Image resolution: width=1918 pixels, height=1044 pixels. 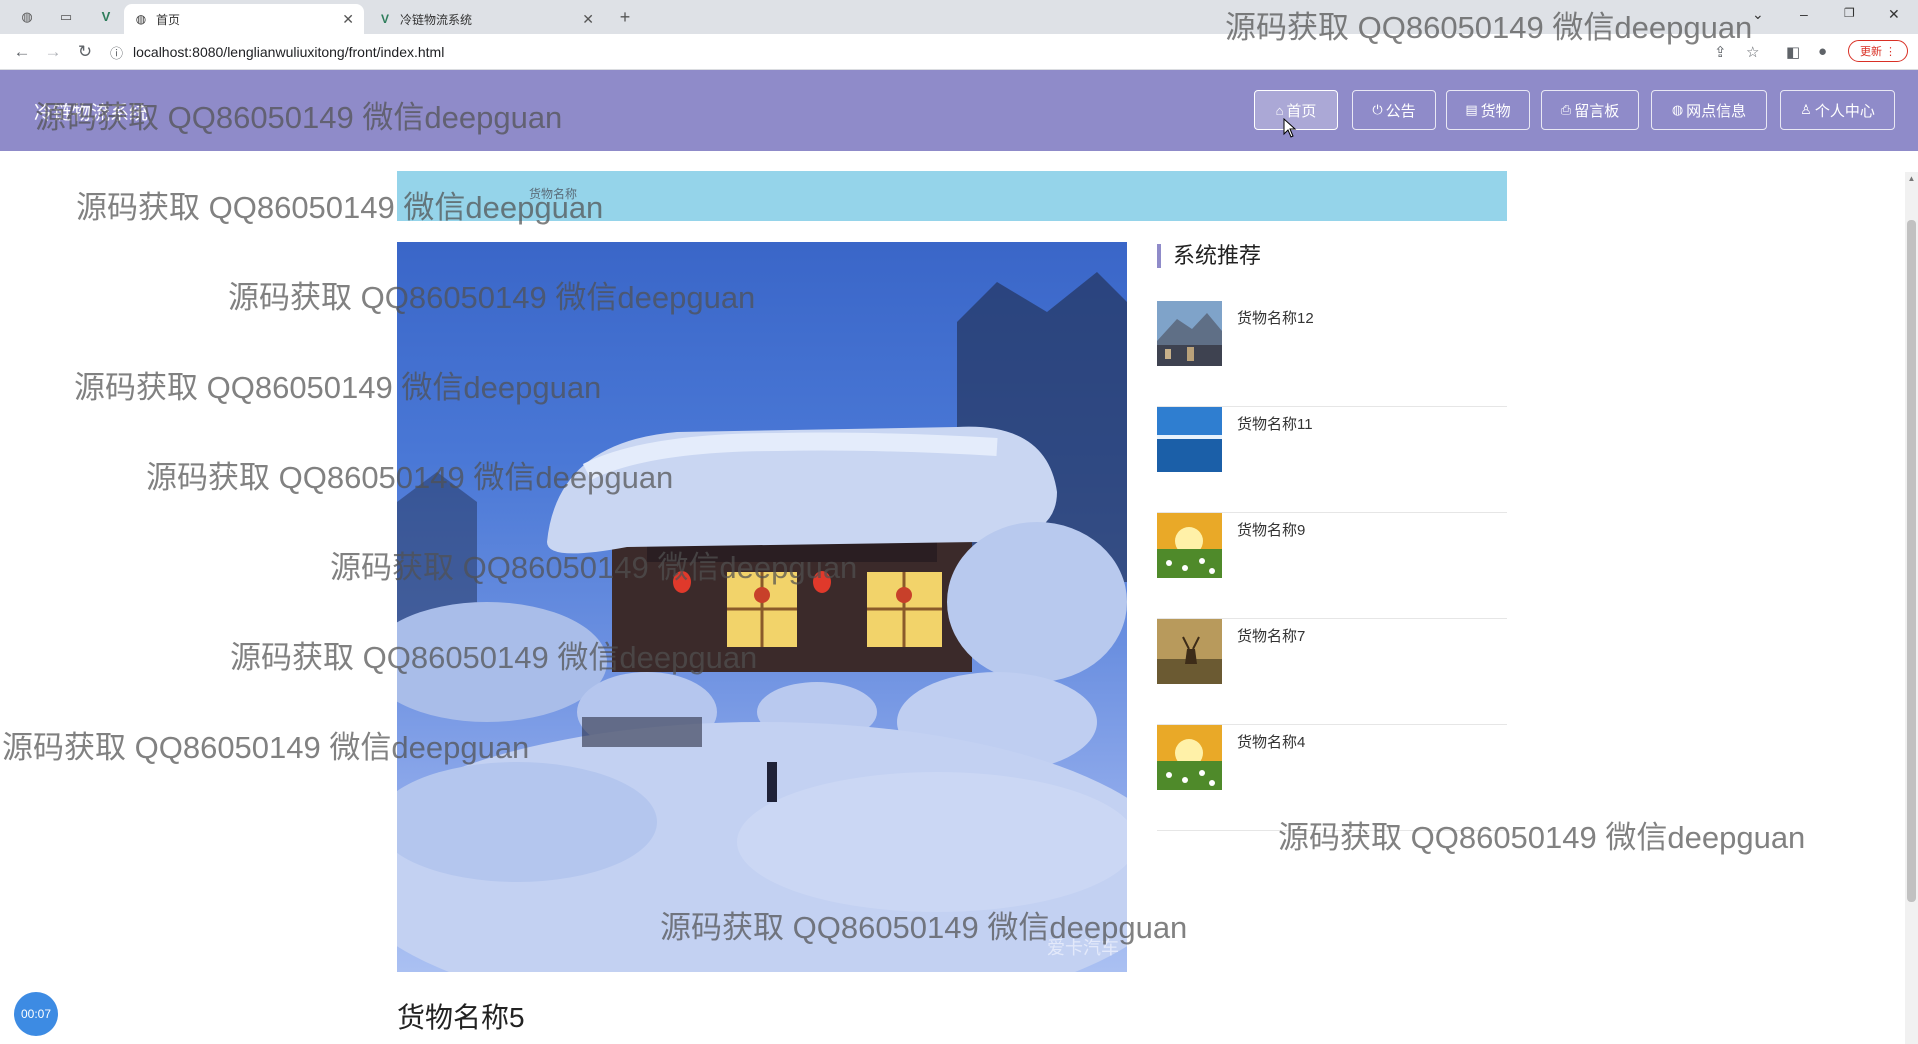 What do you see at coordinates (1189, 333) in the screenshot?
I see `thumbnail-city` at bounding box center [1189, 333].